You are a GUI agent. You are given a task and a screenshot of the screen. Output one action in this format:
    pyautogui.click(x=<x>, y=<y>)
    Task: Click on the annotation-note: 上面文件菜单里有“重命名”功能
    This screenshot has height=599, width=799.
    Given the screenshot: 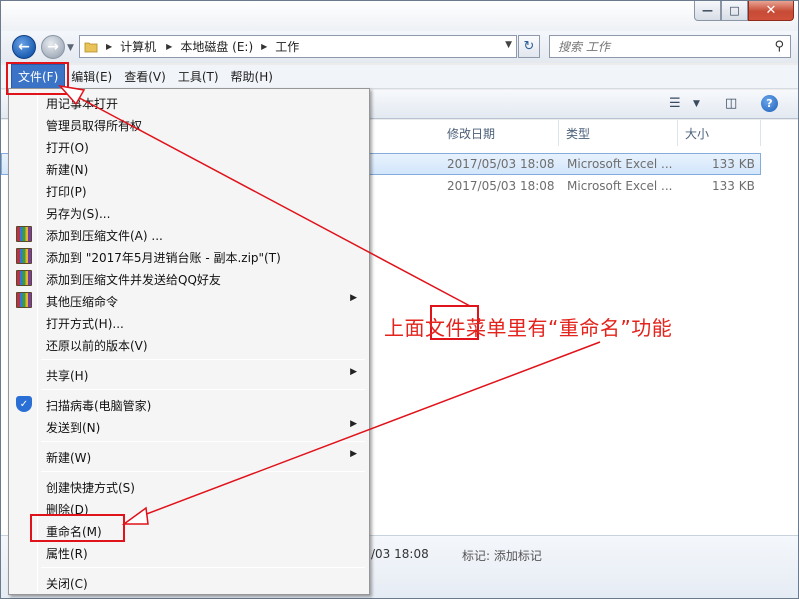 What is the action you would take?
    pyautogui.click(x=528, y=326)
    